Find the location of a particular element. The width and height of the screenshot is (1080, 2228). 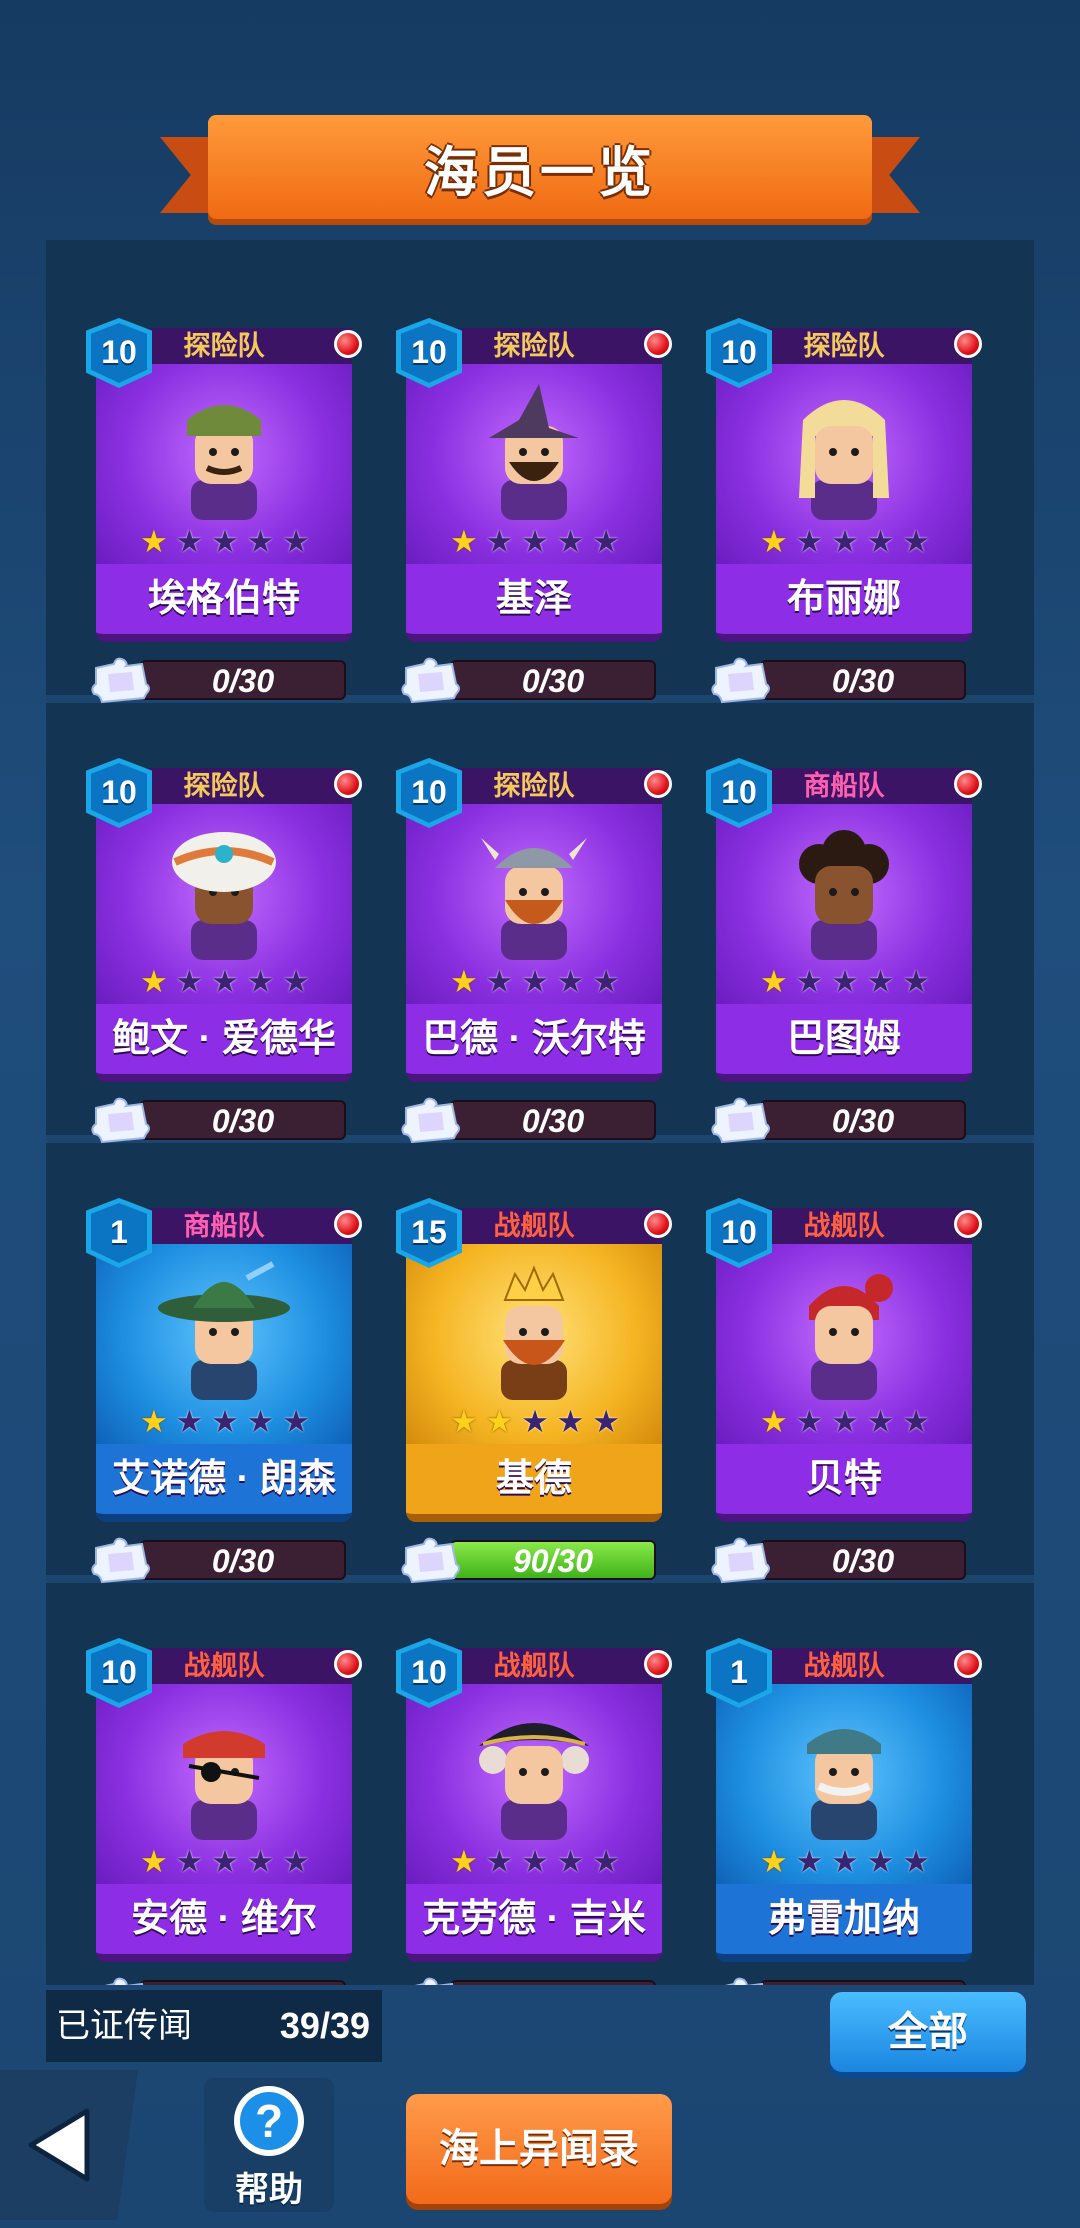

legend-label: 已证传闻 is located at coordinates (124, 2026).